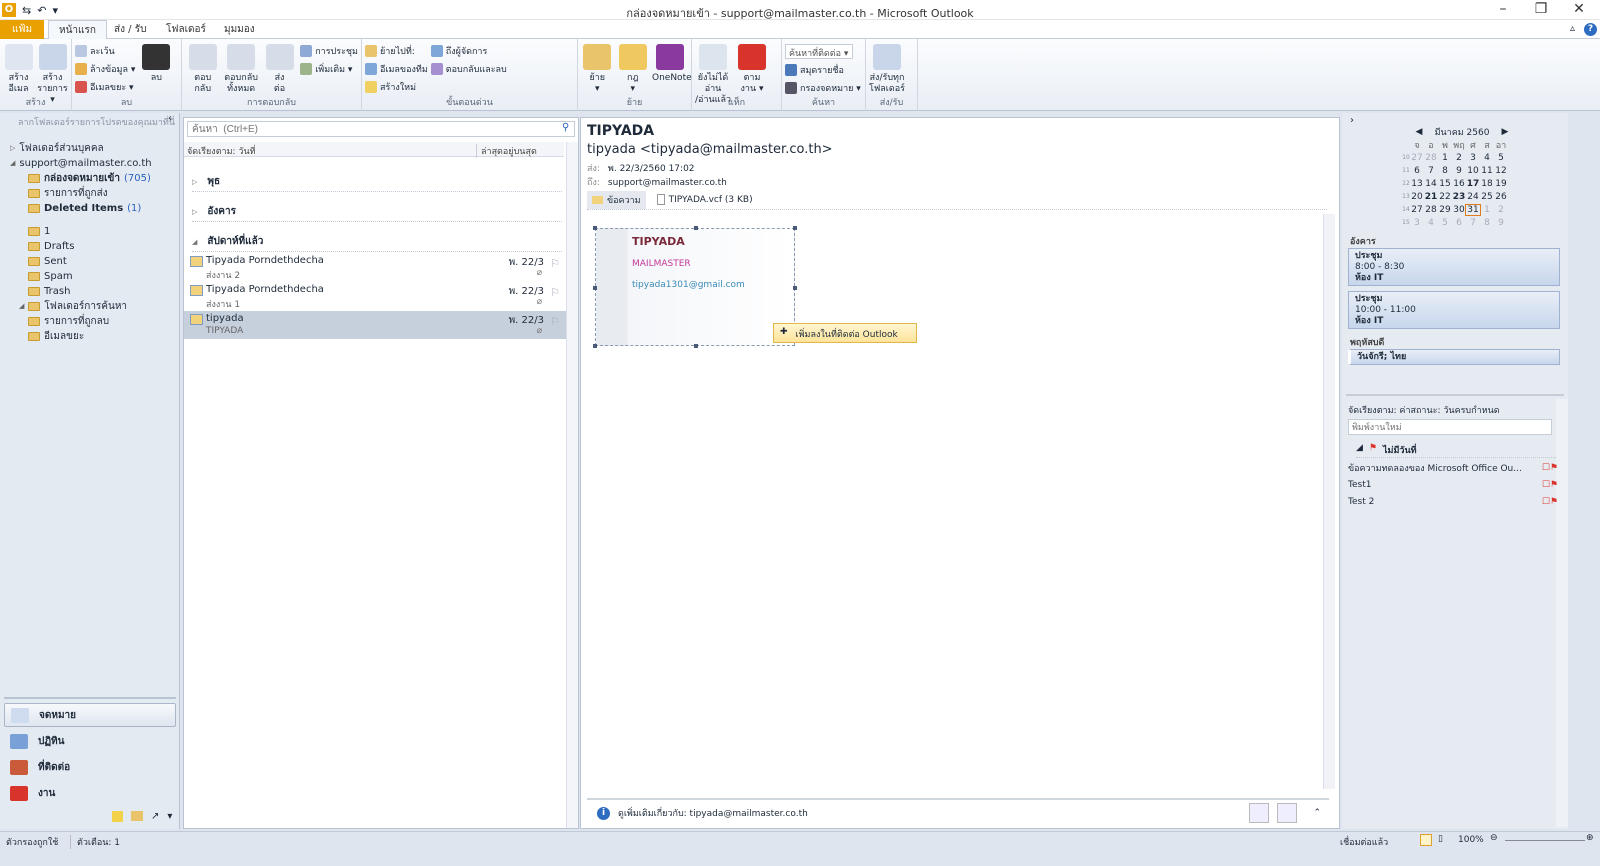 The width and height of the screenshot is (1600, 866). Describe the element at coordinates (1572, 28) in the screenshot. I see `minimize-ribbon-icon: ▵` at that location.